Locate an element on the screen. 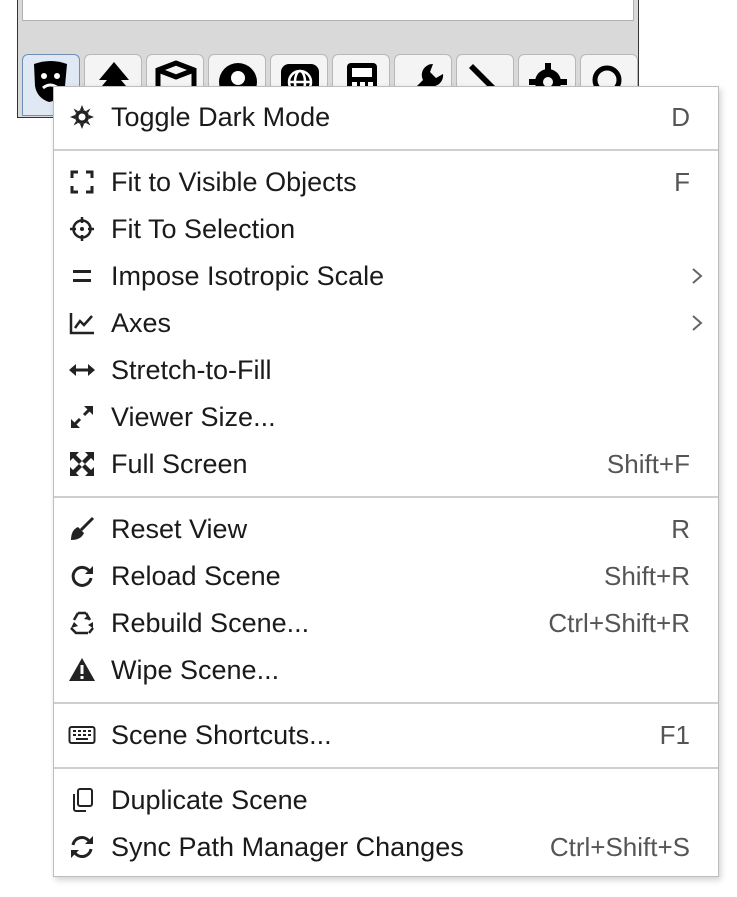 This screenshot has height=897, width=737. menu-item-full-screen: Full Screen Shift+F is located at coordinates (386, 464).